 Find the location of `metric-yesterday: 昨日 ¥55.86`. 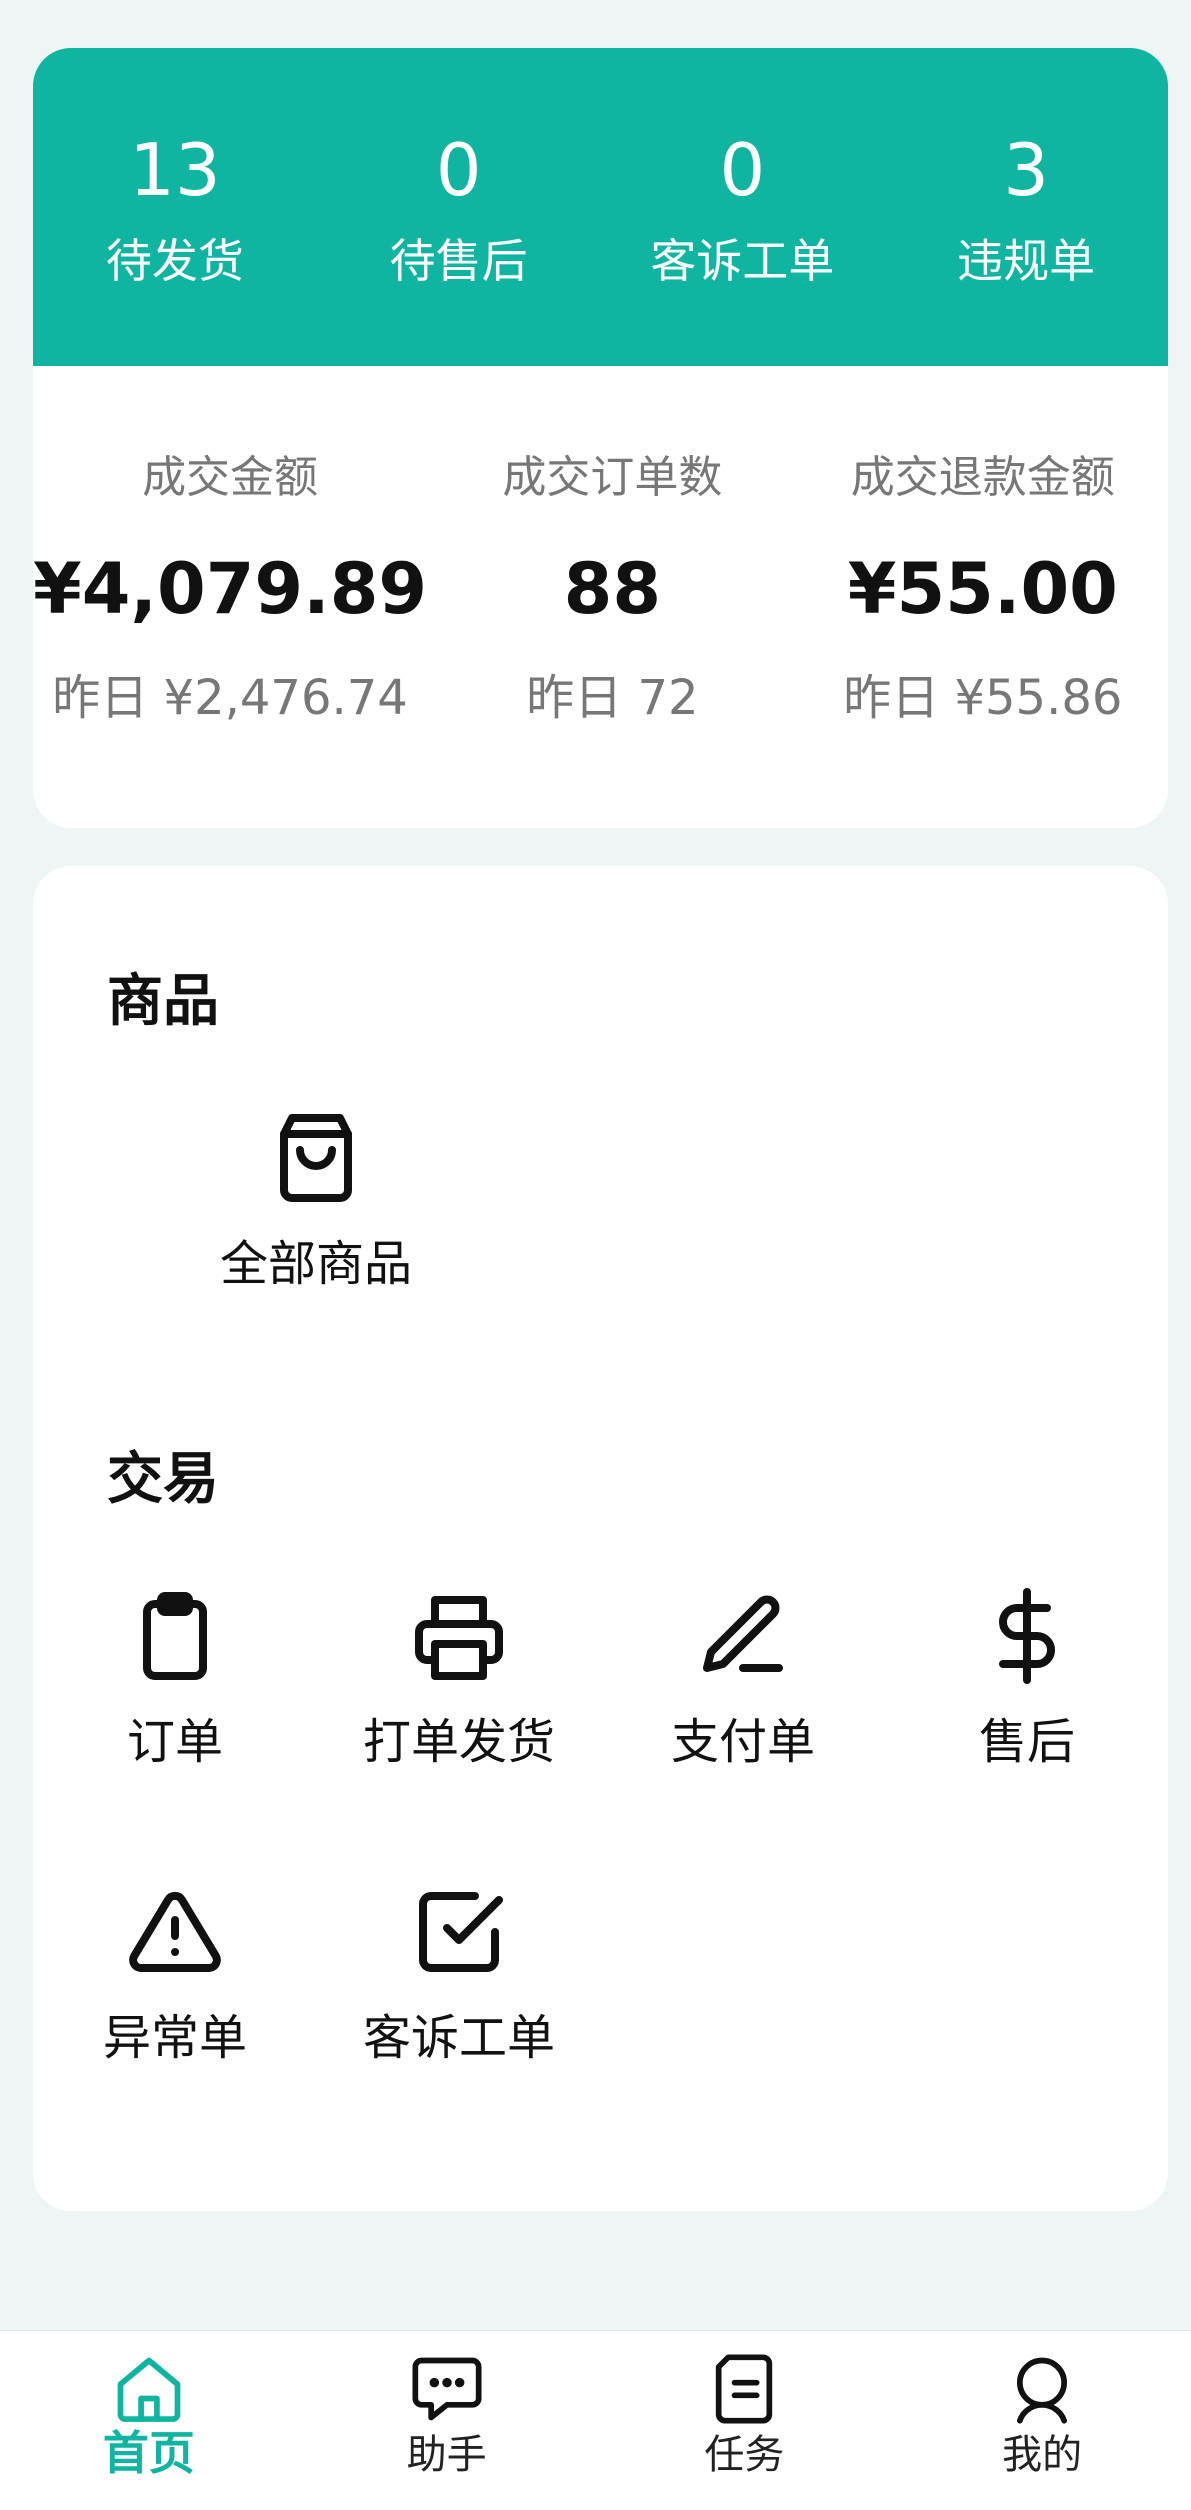

metric-yesterday: 昨日 ¥55.86 is located at coordinates (983, 698).